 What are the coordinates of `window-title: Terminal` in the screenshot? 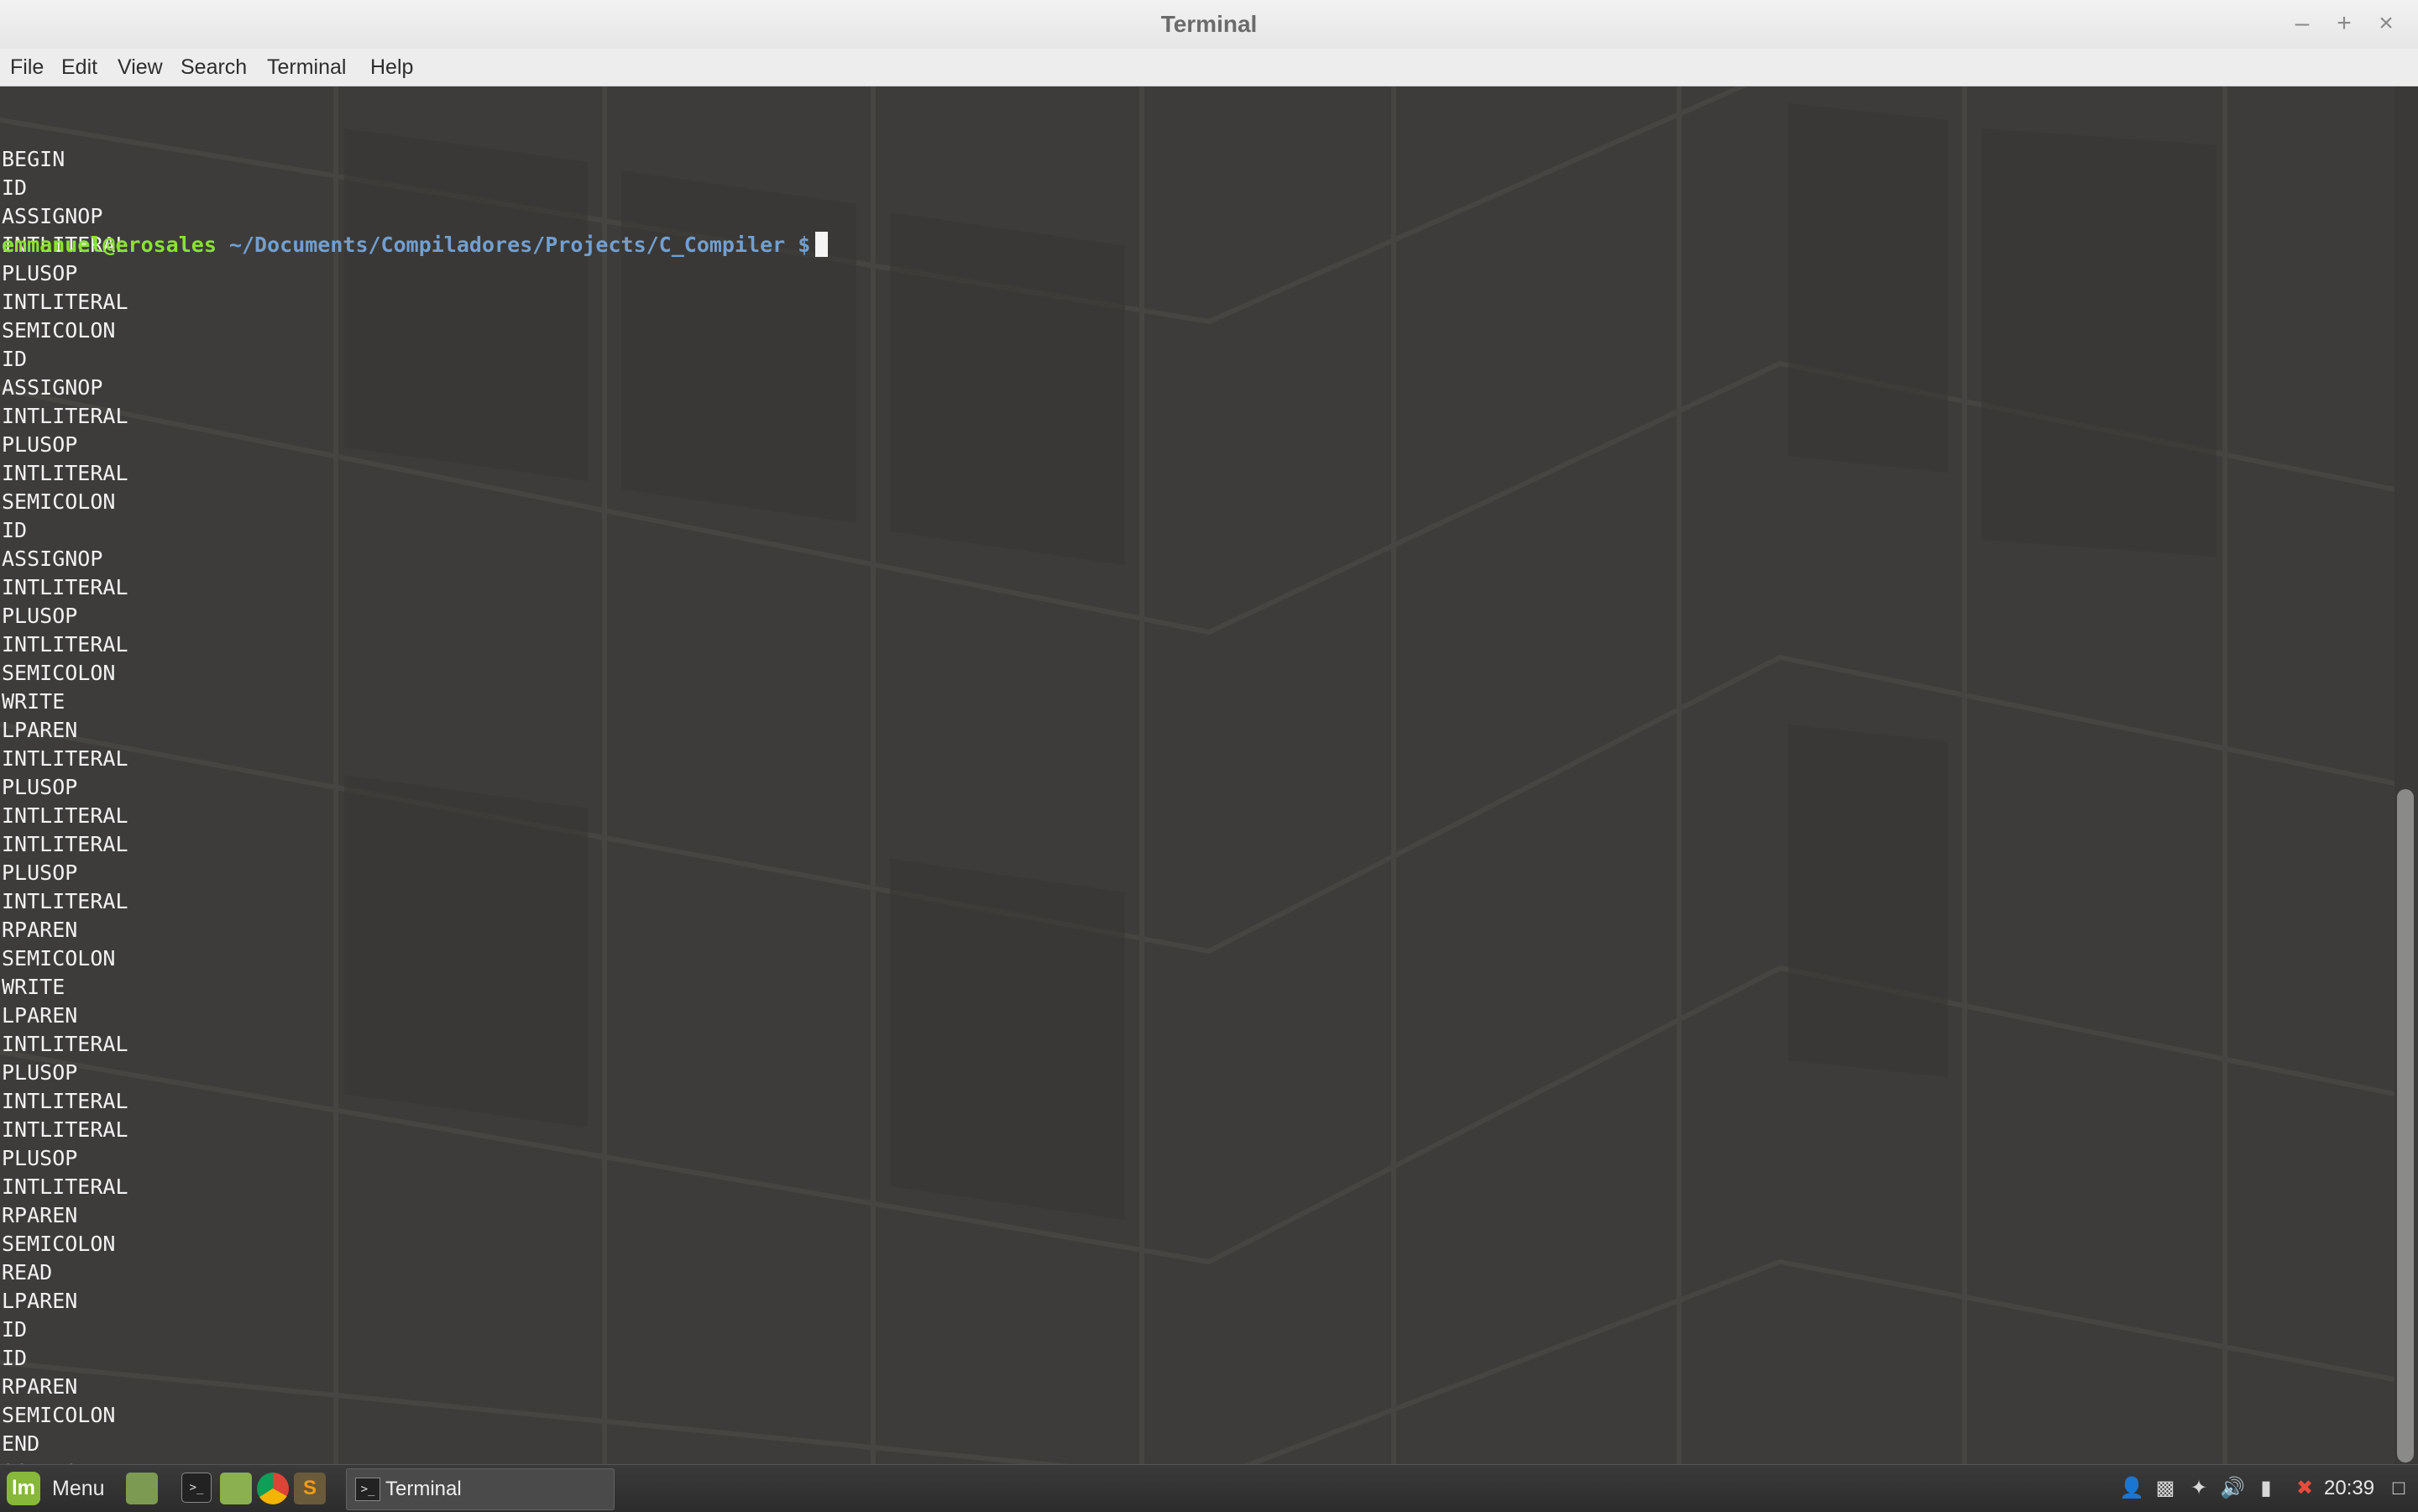 It's located at (1209, 24).